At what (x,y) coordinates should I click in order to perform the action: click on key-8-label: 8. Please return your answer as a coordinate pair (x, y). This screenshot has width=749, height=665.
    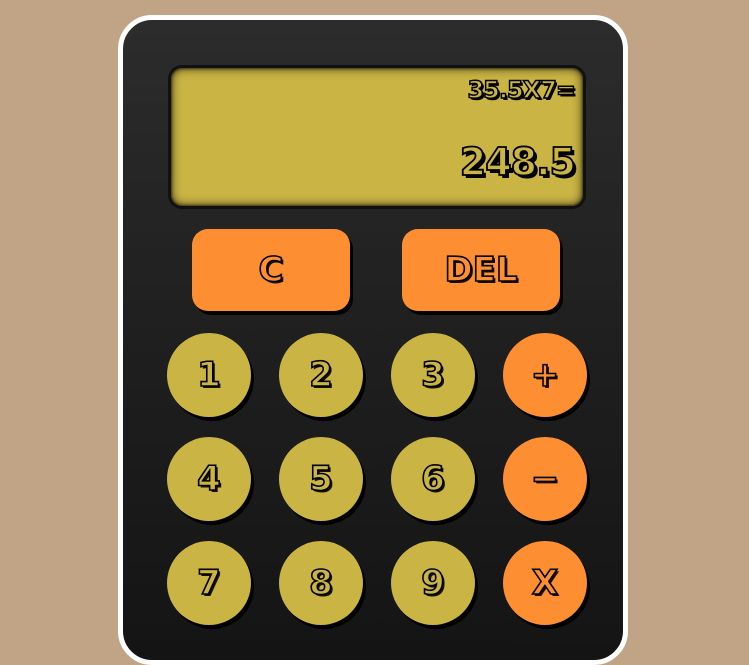
    Looking at the image, I should click on (320, 583).